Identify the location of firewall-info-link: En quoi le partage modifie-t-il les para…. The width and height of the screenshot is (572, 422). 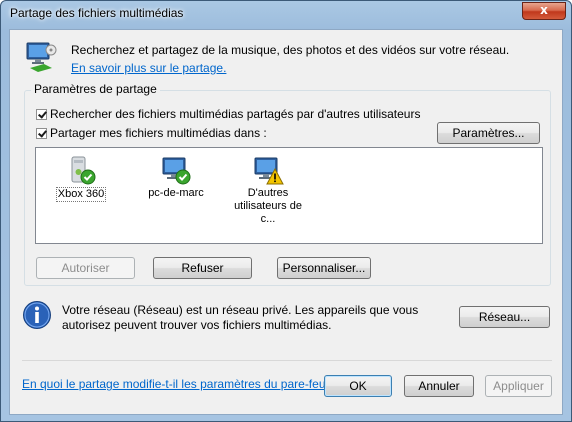
(179, 384).